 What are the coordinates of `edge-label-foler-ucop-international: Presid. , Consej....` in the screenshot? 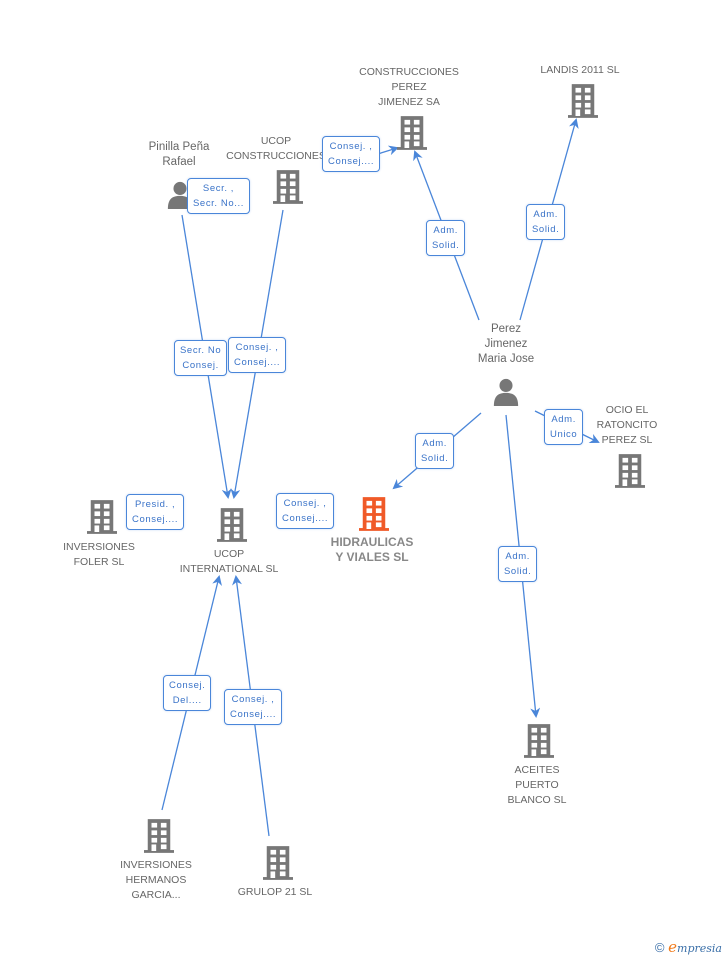 It's located at (155, 512).